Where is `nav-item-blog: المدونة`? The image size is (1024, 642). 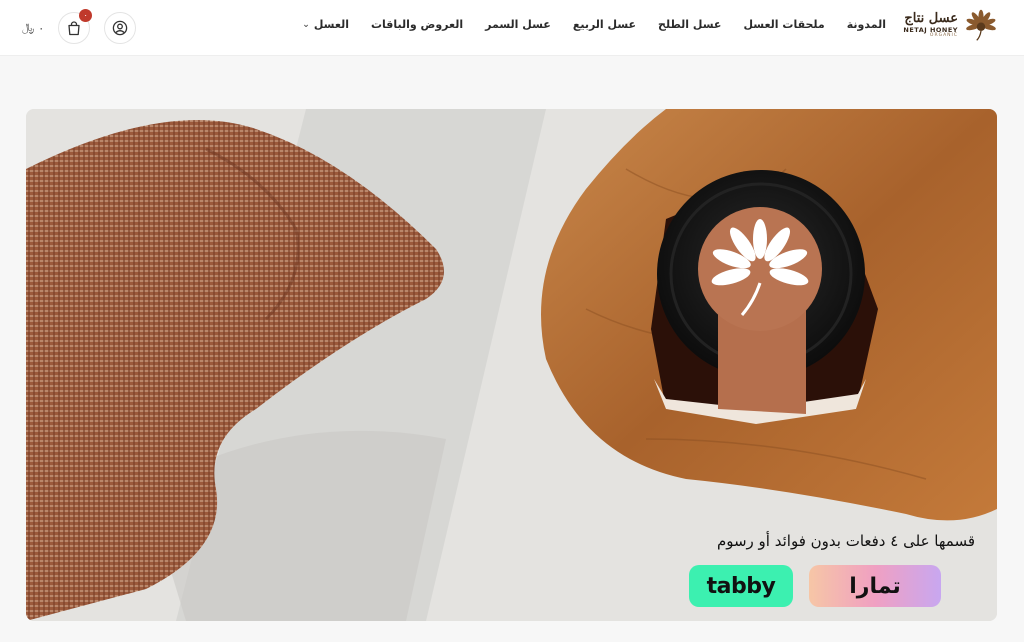
nav-item-blog: المدونة is located at coordinates (866, 24).